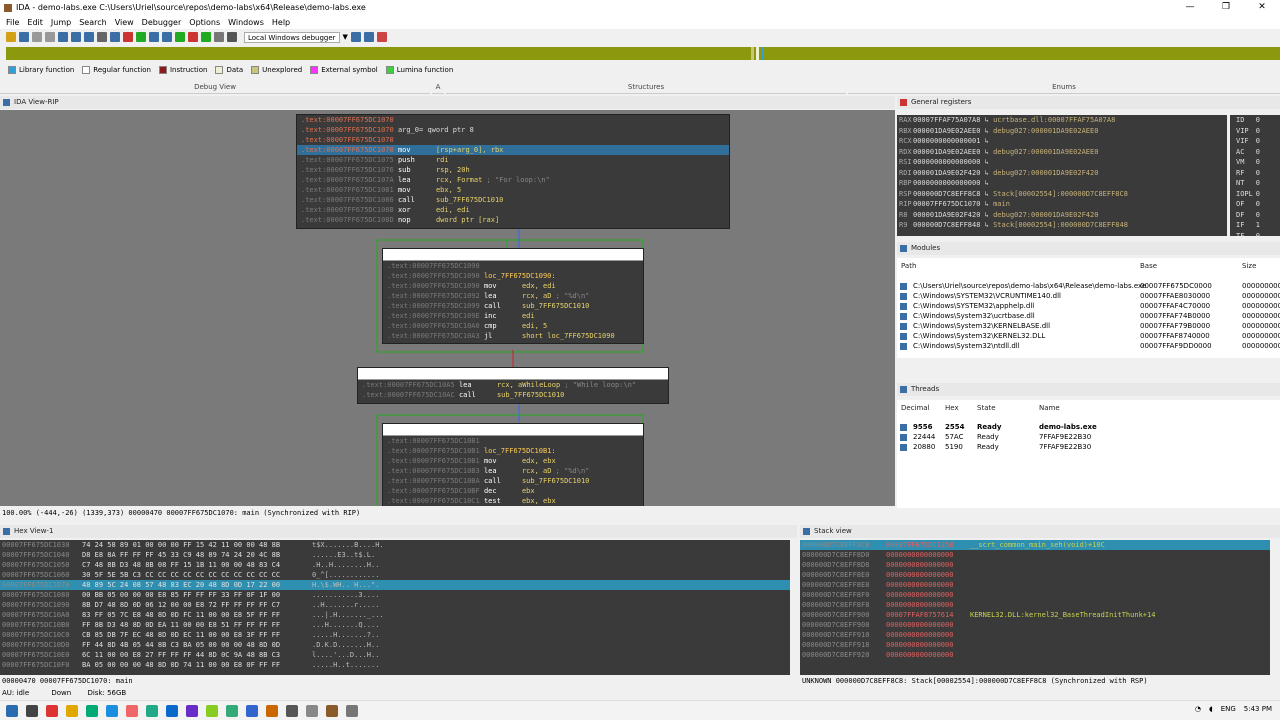 This screenshot has width=1280, height=720. I want to click on flag-row: AC 0, so click(1248, 152).